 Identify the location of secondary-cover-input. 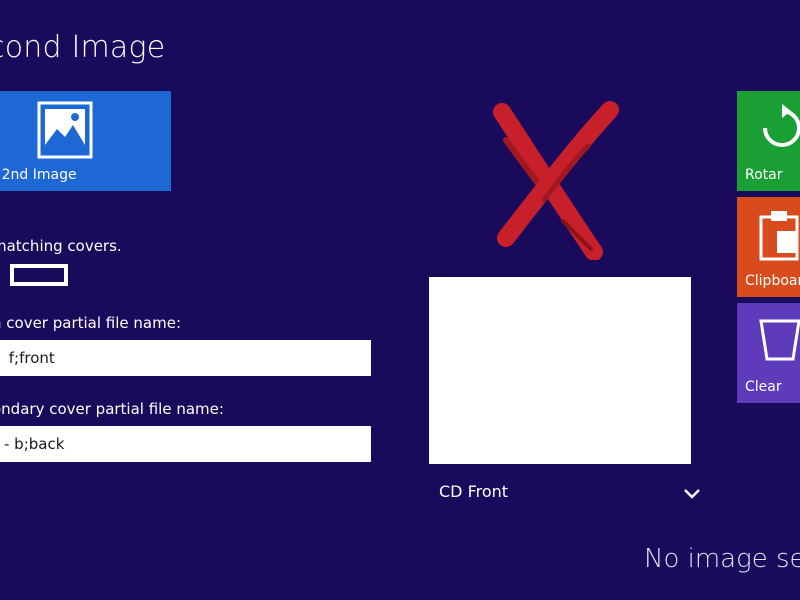
(185, 444).